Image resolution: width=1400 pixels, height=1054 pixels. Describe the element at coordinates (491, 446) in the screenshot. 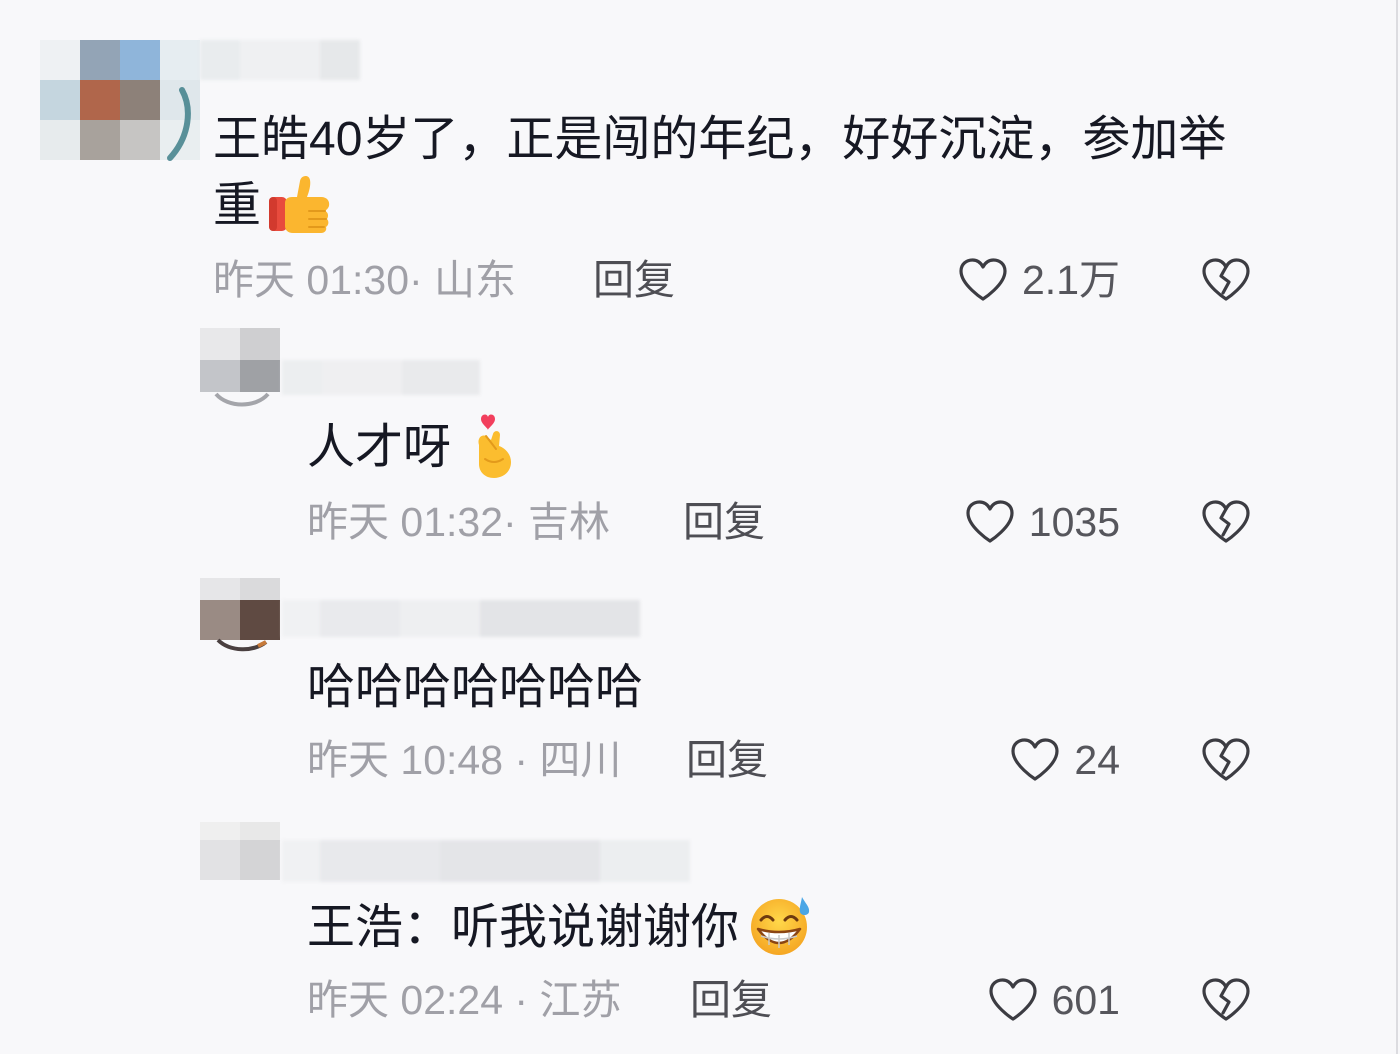

I see `finger-heart-emoji-icon` at that location.